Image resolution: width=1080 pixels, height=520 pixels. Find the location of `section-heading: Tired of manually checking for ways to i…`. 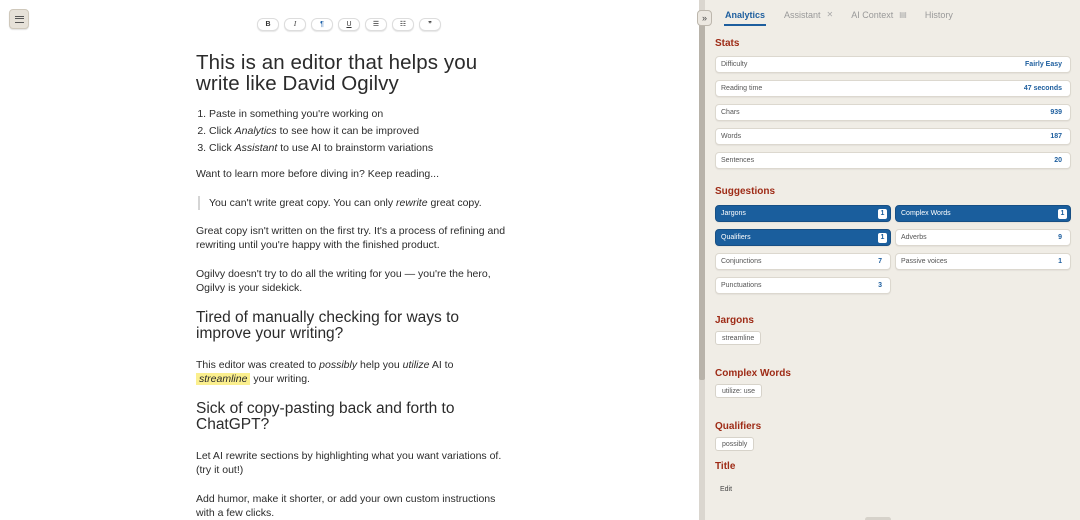

section-heading: Tired of manually checking for ways to i… is located at coordinates (328, 325).